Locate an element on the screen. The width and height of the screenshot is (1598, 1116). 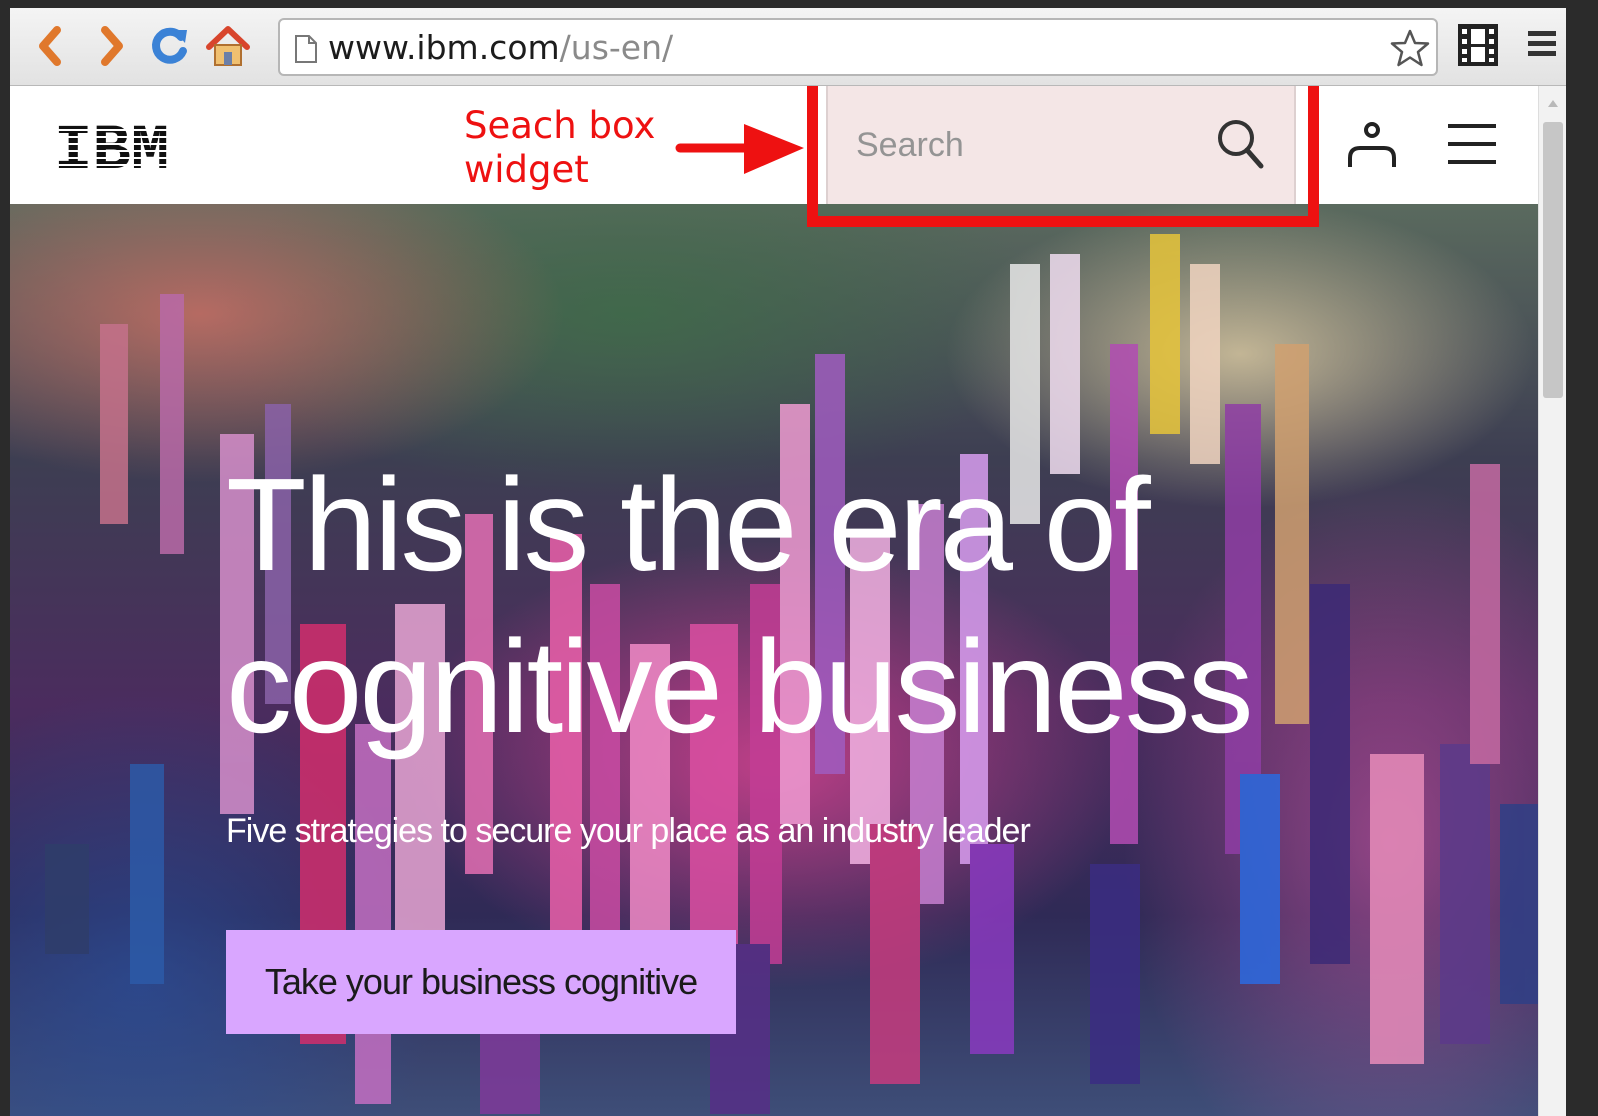
ibm-logo: IBM is located at coordinates (117, 144).